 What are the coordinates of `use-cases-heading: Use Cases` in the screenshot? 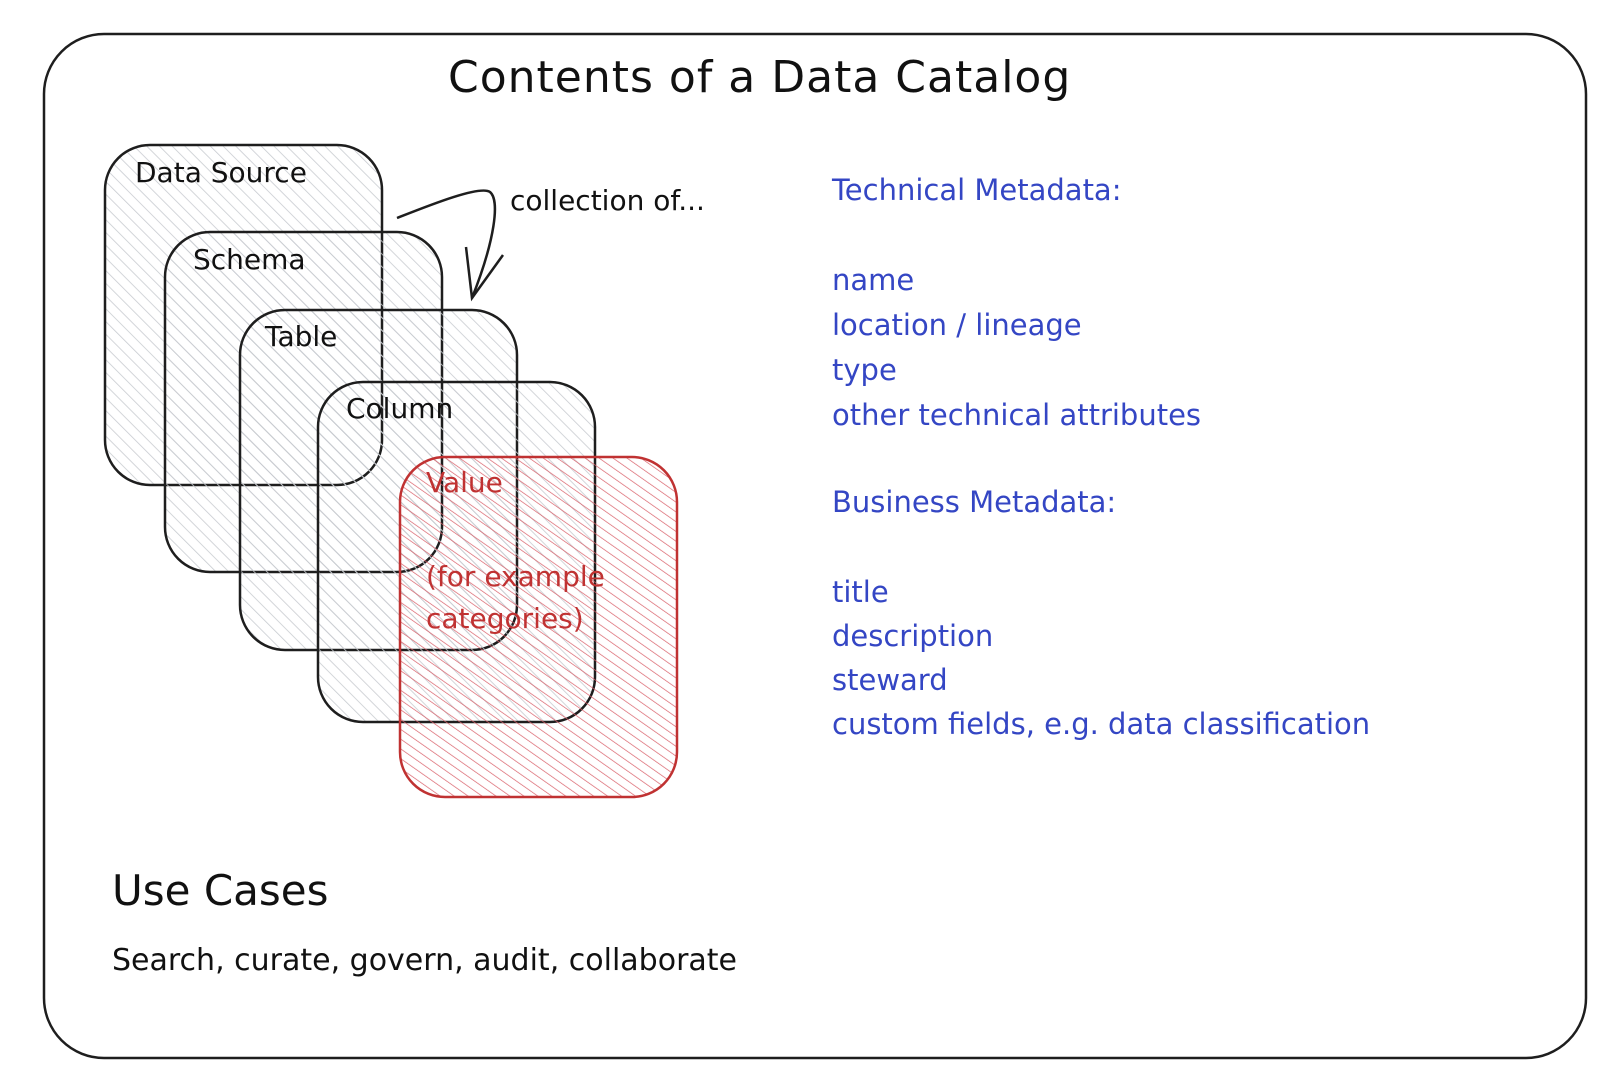 It's located at (220, 890).